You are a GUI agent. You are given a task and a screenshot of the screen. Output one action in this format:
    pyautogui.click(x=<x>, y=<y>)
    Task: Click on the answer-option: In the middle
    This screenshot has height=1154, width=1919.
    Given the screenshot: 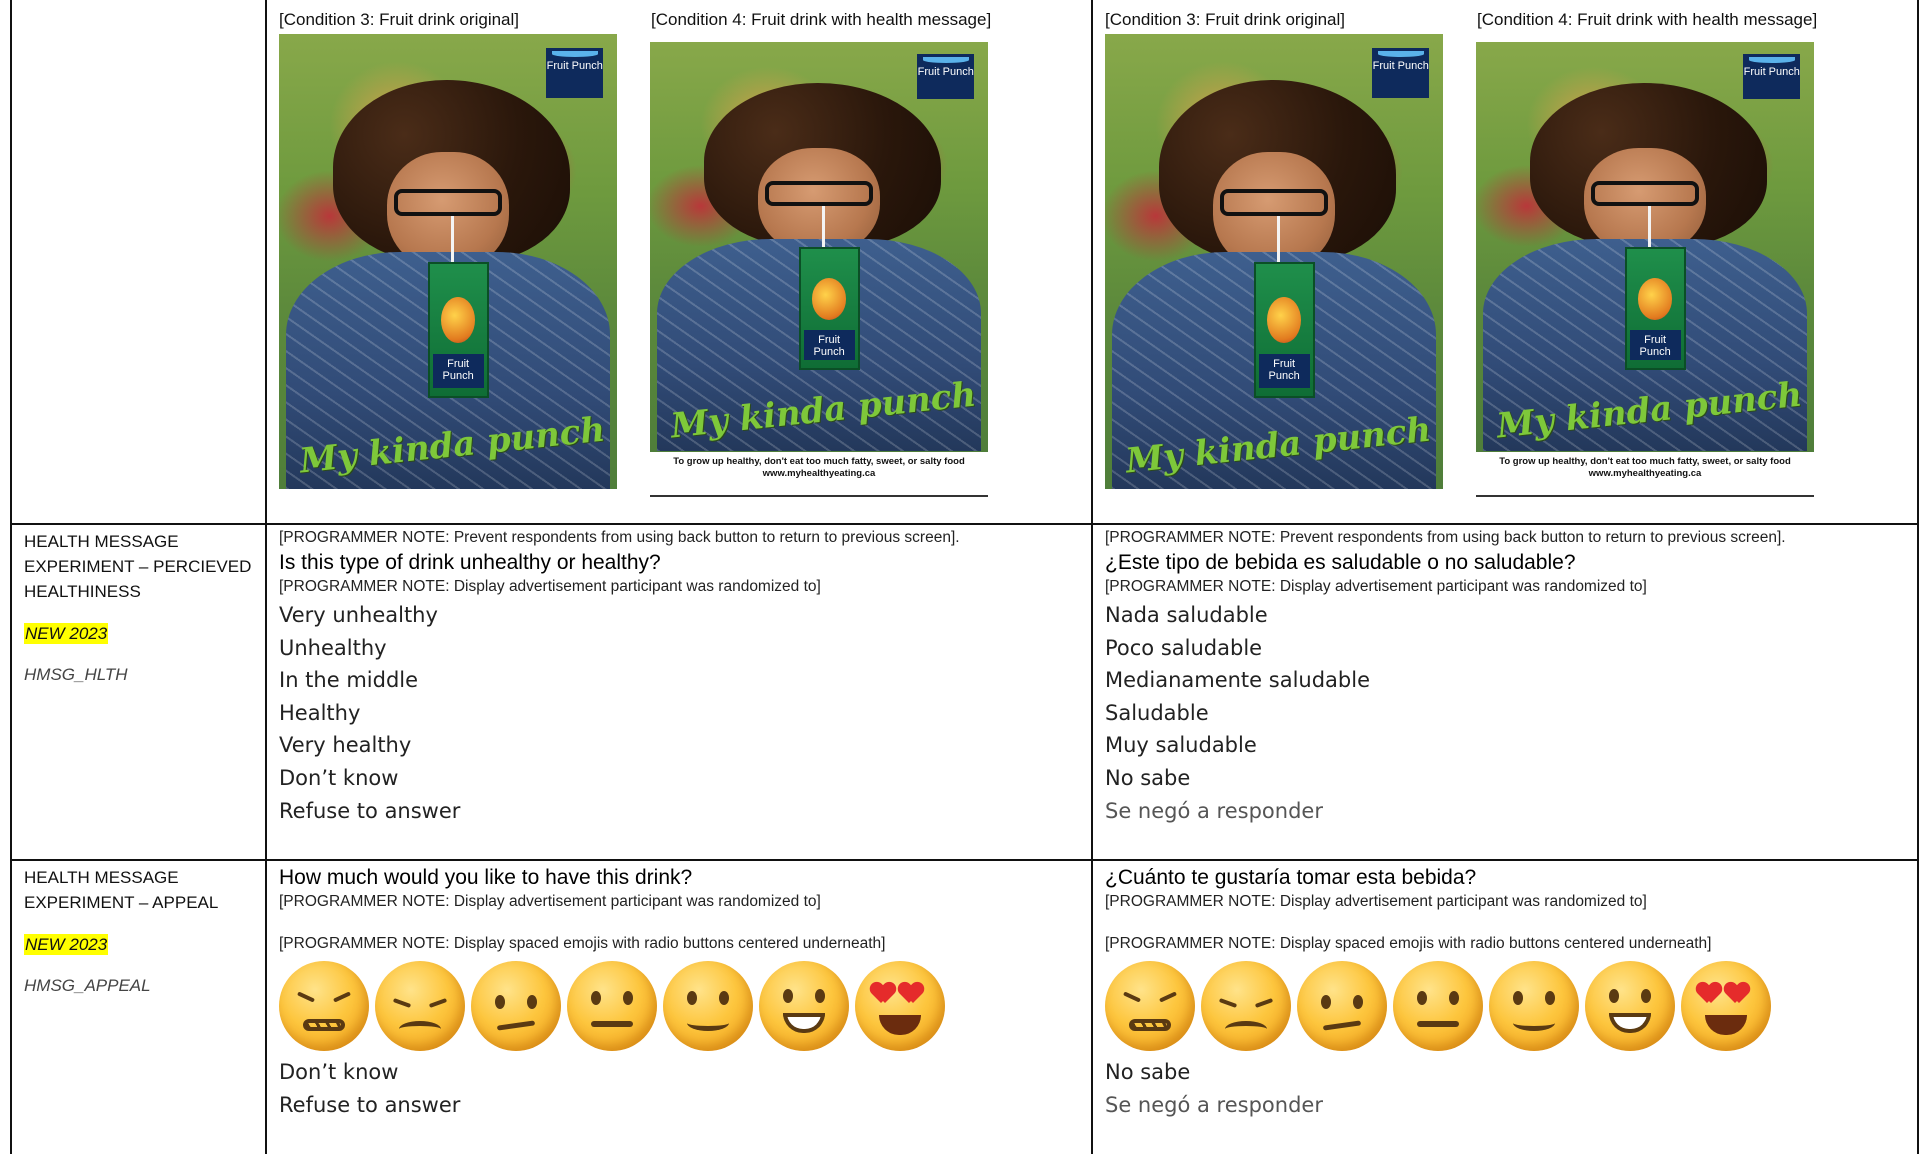 What is the action you would take?
    pyautogui.click(x=685, y=680)
    